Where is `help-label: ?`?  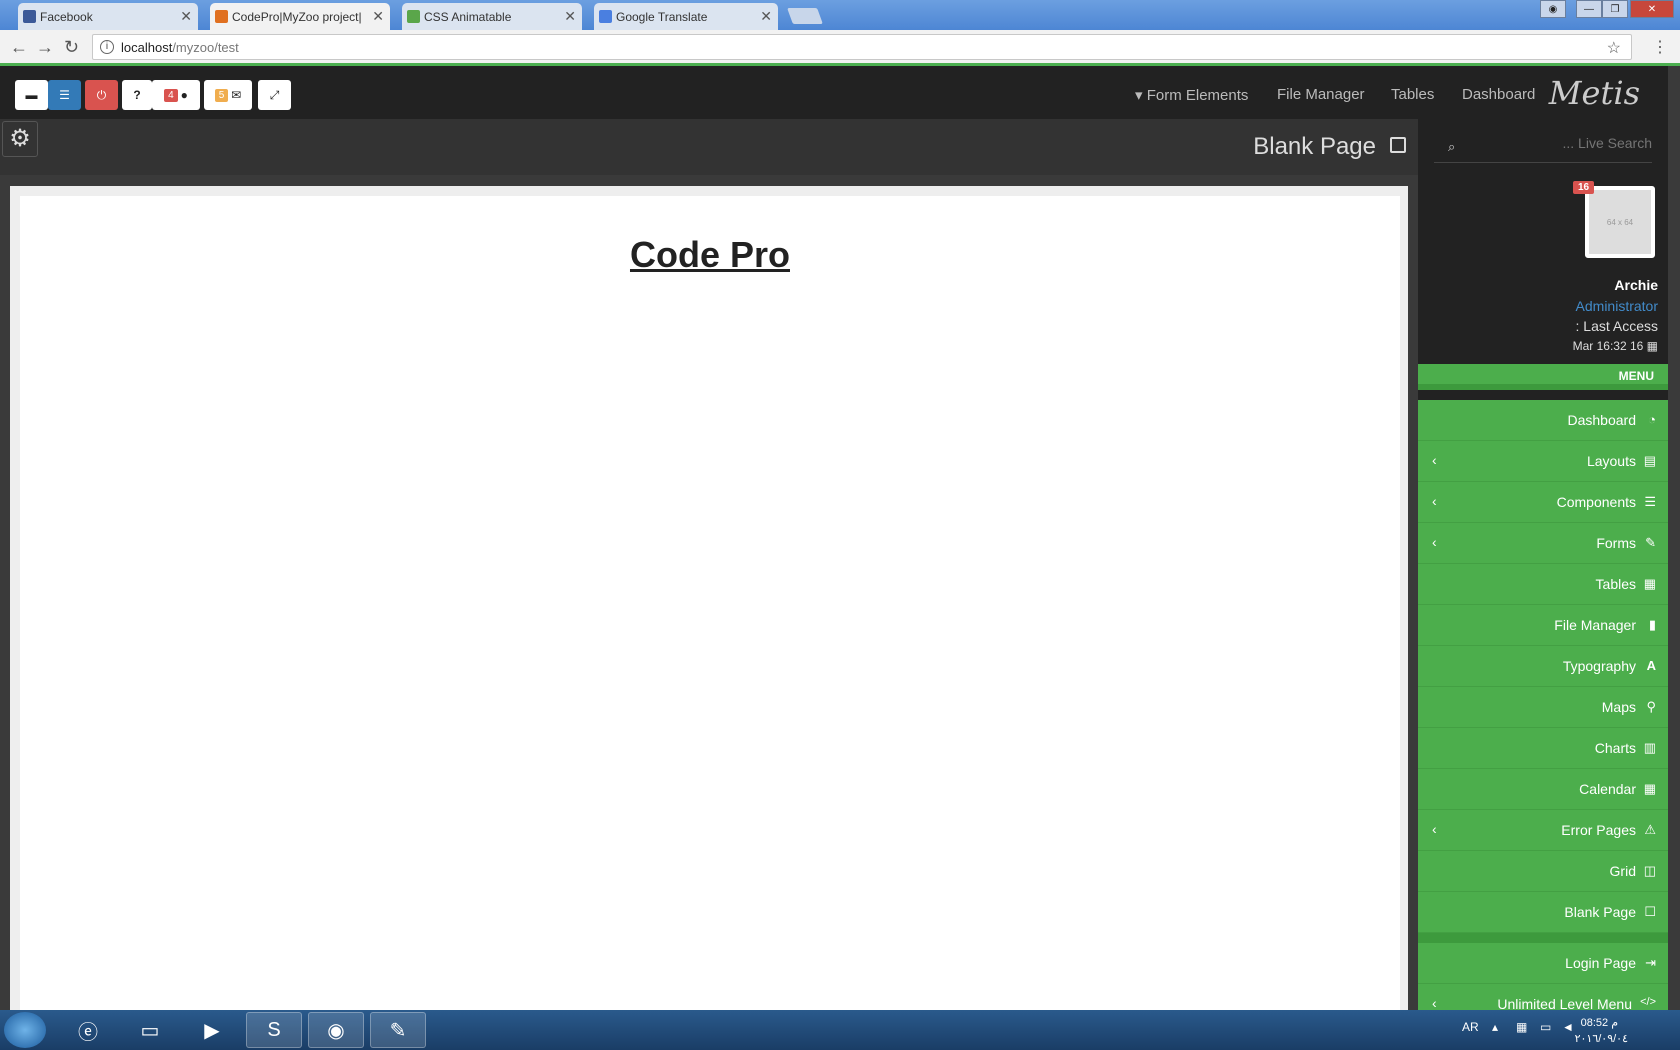 help-label: ? is located at coordinates (137, 95).